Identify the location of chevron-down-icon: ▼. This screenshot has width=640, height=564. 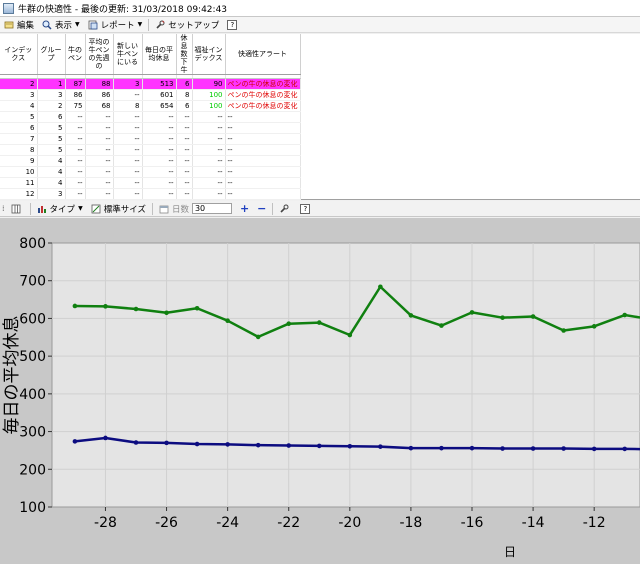
(140, 24).